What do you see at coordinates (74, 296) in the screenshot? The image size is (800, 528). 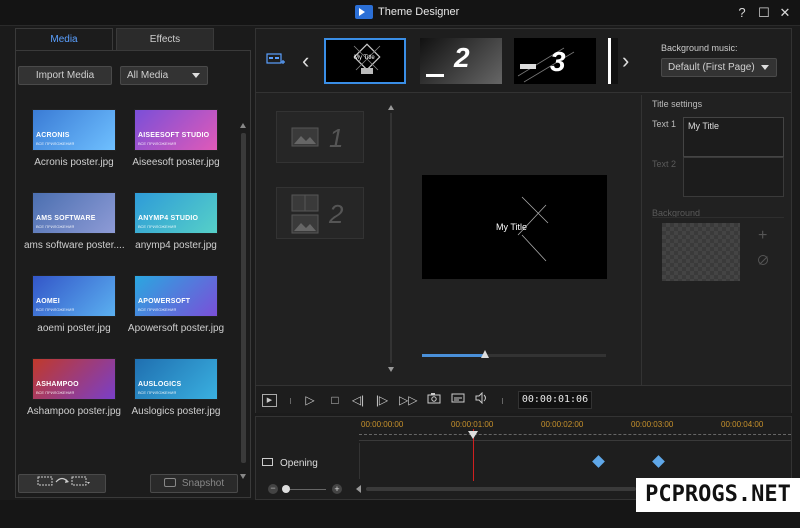 I see `media-thumbnail: AOMEI ВСЕ ПРИЛОЖЕНИЯ` at bounding box center [74, 296].